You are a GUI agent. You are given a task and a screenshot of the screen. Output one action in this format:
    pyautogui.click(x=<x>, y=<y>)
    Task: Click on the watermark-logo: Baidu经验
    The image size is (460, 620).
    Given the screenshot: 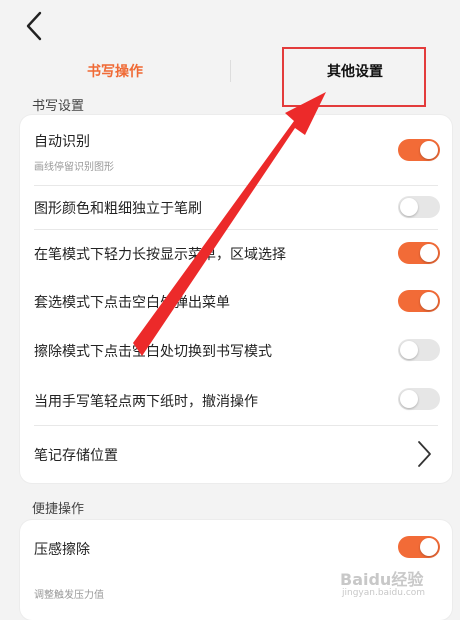 What is the action you would take?
    pyautogui.click(x=382, y=579)
    